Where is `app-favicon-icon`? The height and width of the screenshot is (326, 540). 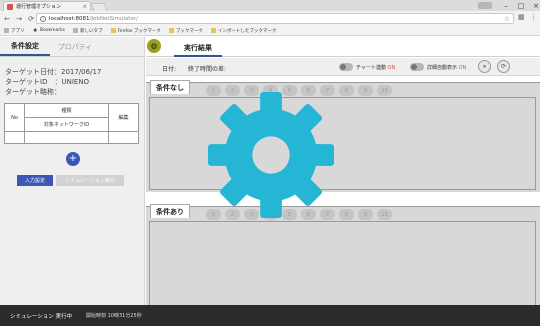
app-favicon-icon is located at coordinates (10, 6).